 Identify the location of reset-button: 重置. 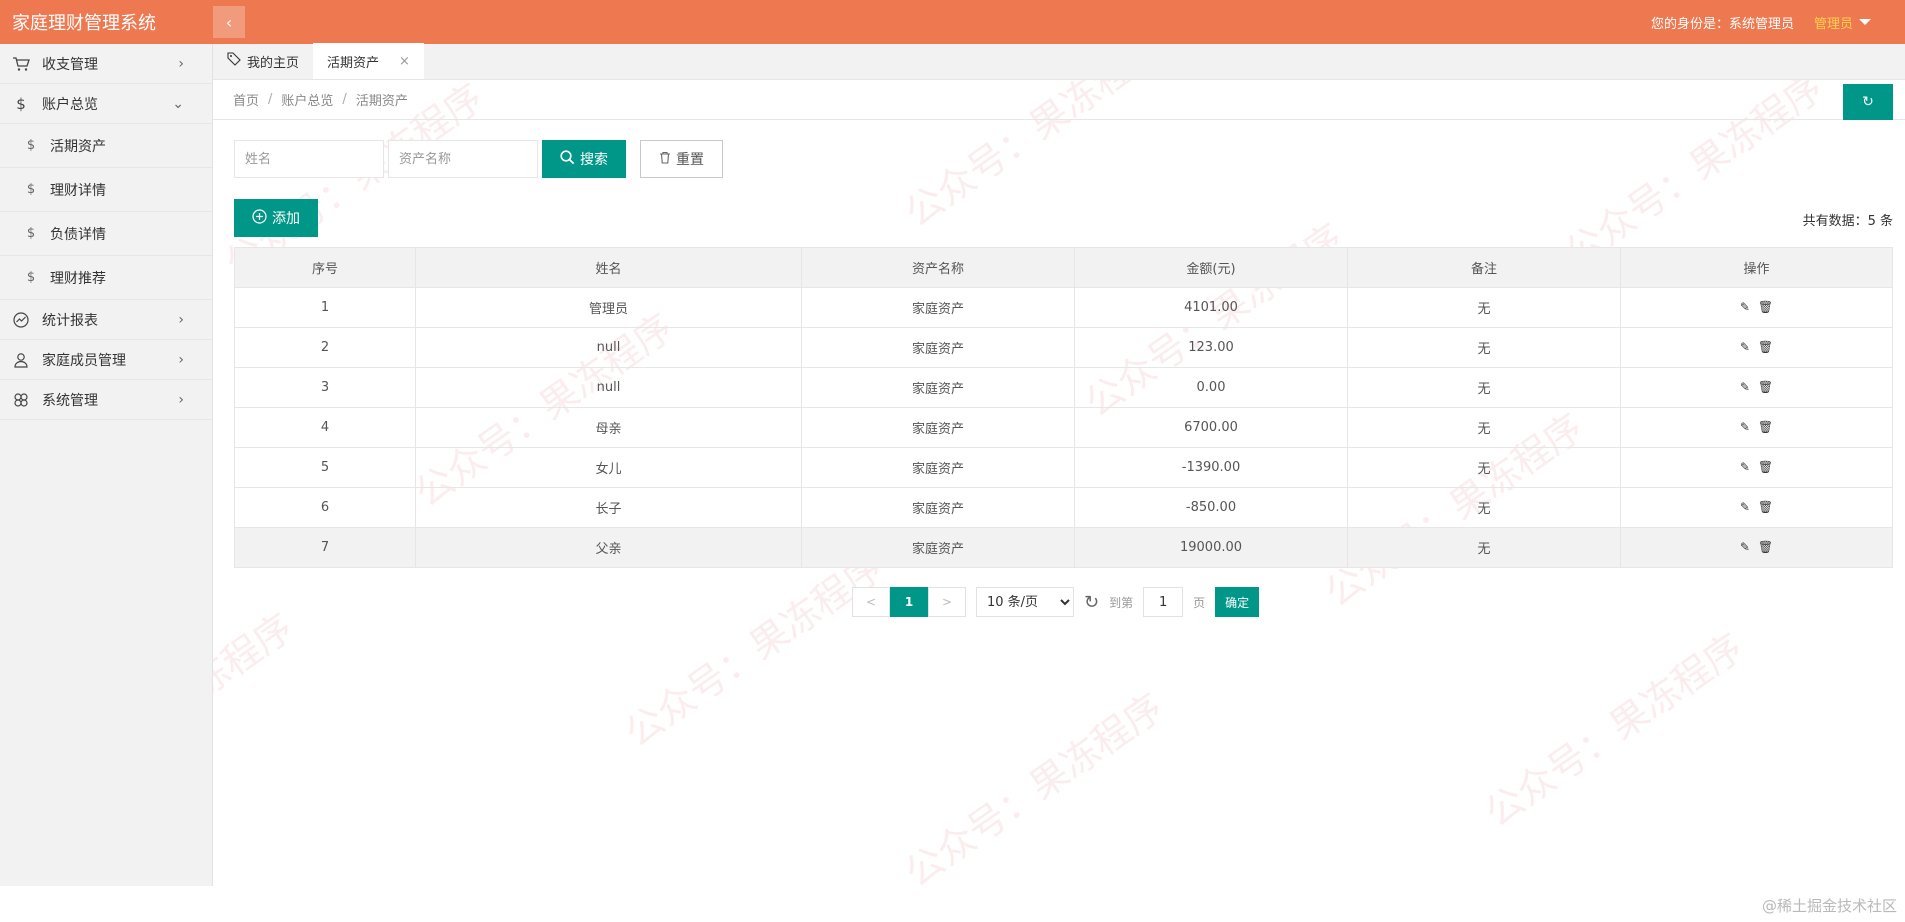
(681, 159).